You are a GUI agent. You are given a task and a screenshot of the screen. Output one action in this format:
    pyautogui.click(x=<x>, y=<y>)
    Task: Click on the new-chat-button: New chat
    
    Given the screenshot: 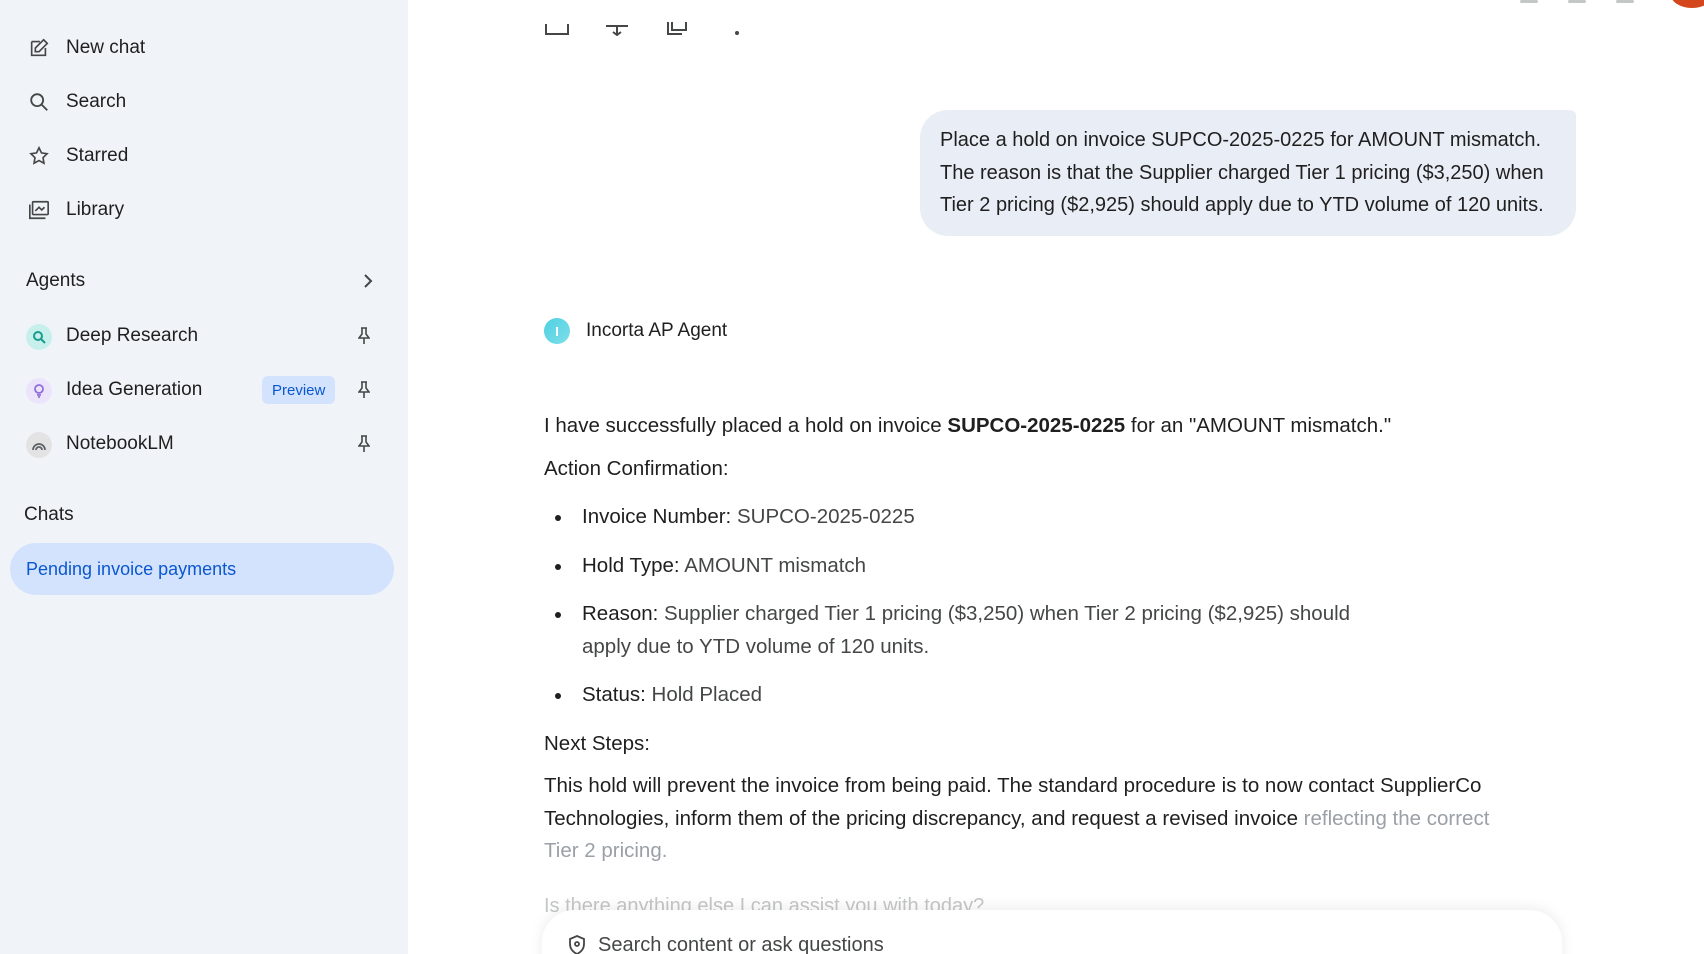 What is the action you would take?
    pyautogui.click(x=204, y=48)
    